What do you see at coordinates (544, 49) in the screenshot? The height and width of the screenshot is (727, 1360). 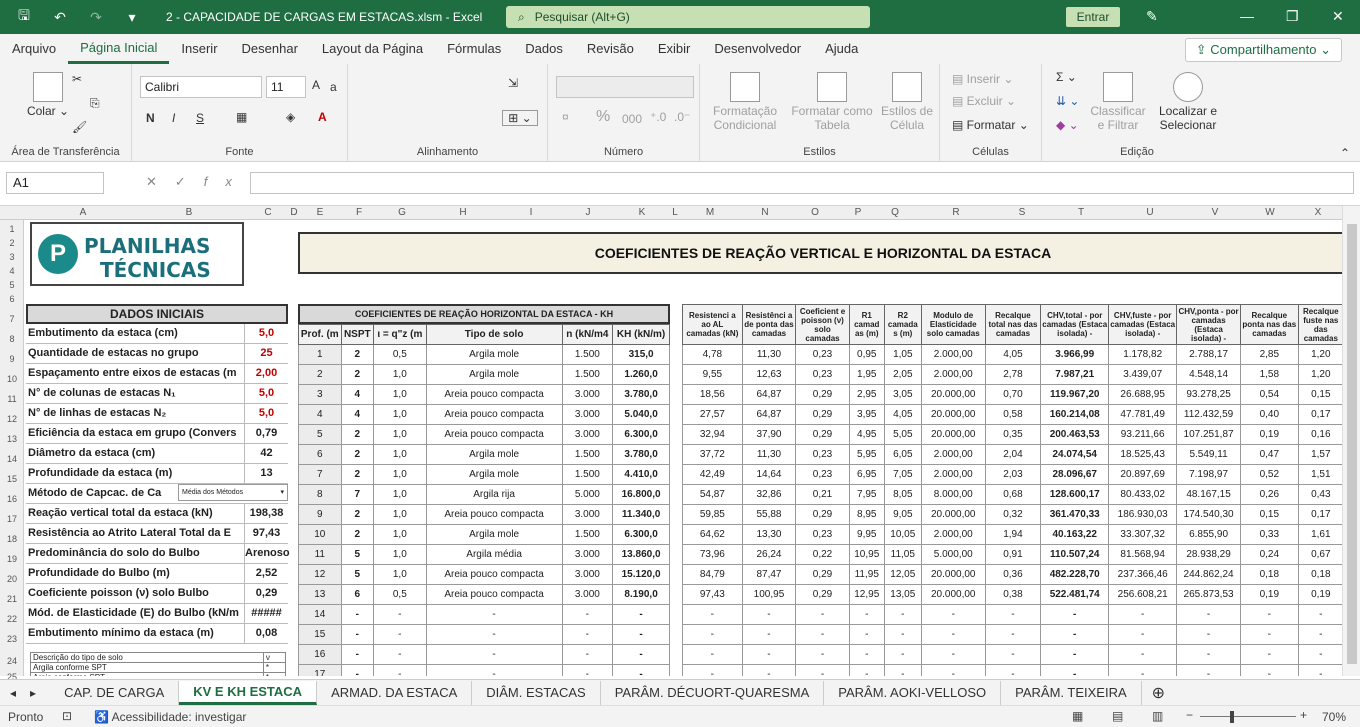 I see `menu-item: Dados` at bounding box center [544, 49].